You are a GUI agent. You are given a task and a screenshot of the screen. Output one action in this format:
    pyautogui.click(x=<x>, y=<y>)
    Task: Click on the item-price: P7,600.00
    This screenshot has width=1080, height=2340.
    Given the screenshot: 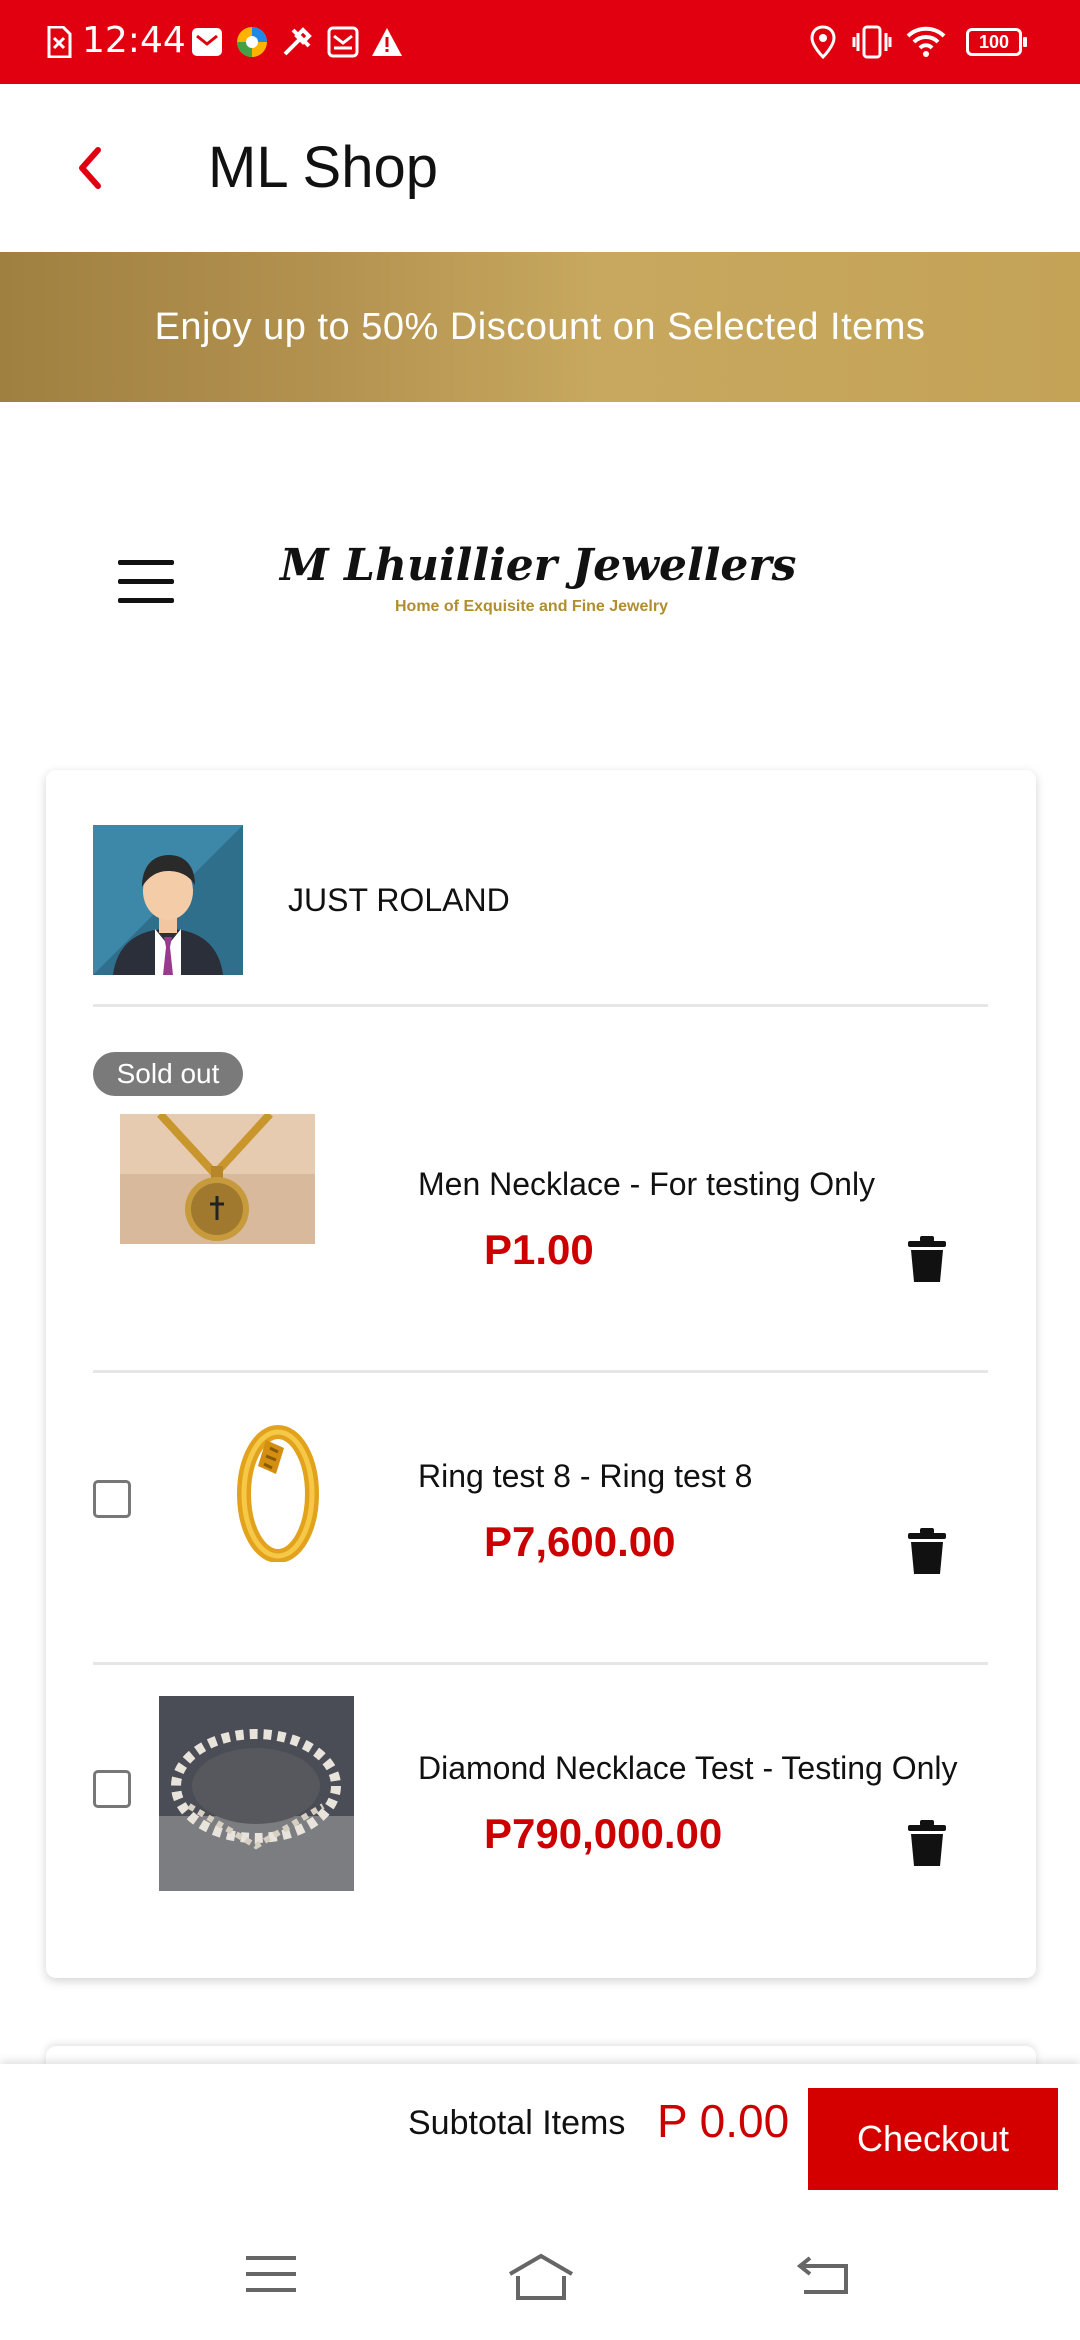 What is the action you would take?
    pyautogui.click(x=580, y=1541)
    